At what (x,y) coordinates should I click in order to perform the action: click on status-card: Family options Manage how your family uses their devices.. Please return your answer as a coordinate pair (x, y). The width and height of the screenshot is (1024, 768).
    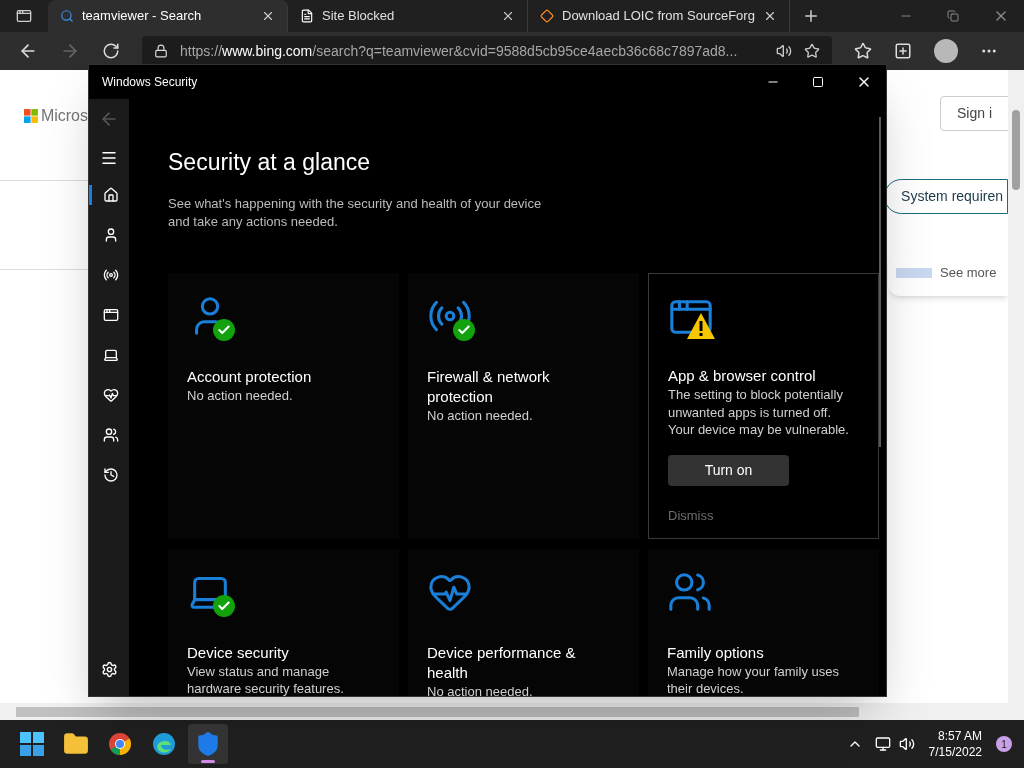
    Looking at the image, I should click on (763, 622).